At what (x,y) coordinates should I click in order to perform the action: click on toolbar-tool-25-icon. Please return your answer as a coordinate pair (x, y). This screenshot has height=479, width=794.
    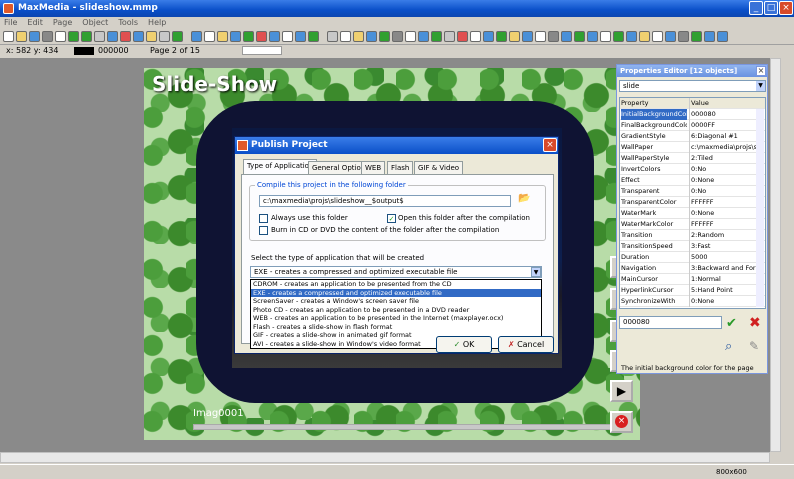
    Looking at the image, I should click on (332, 36).